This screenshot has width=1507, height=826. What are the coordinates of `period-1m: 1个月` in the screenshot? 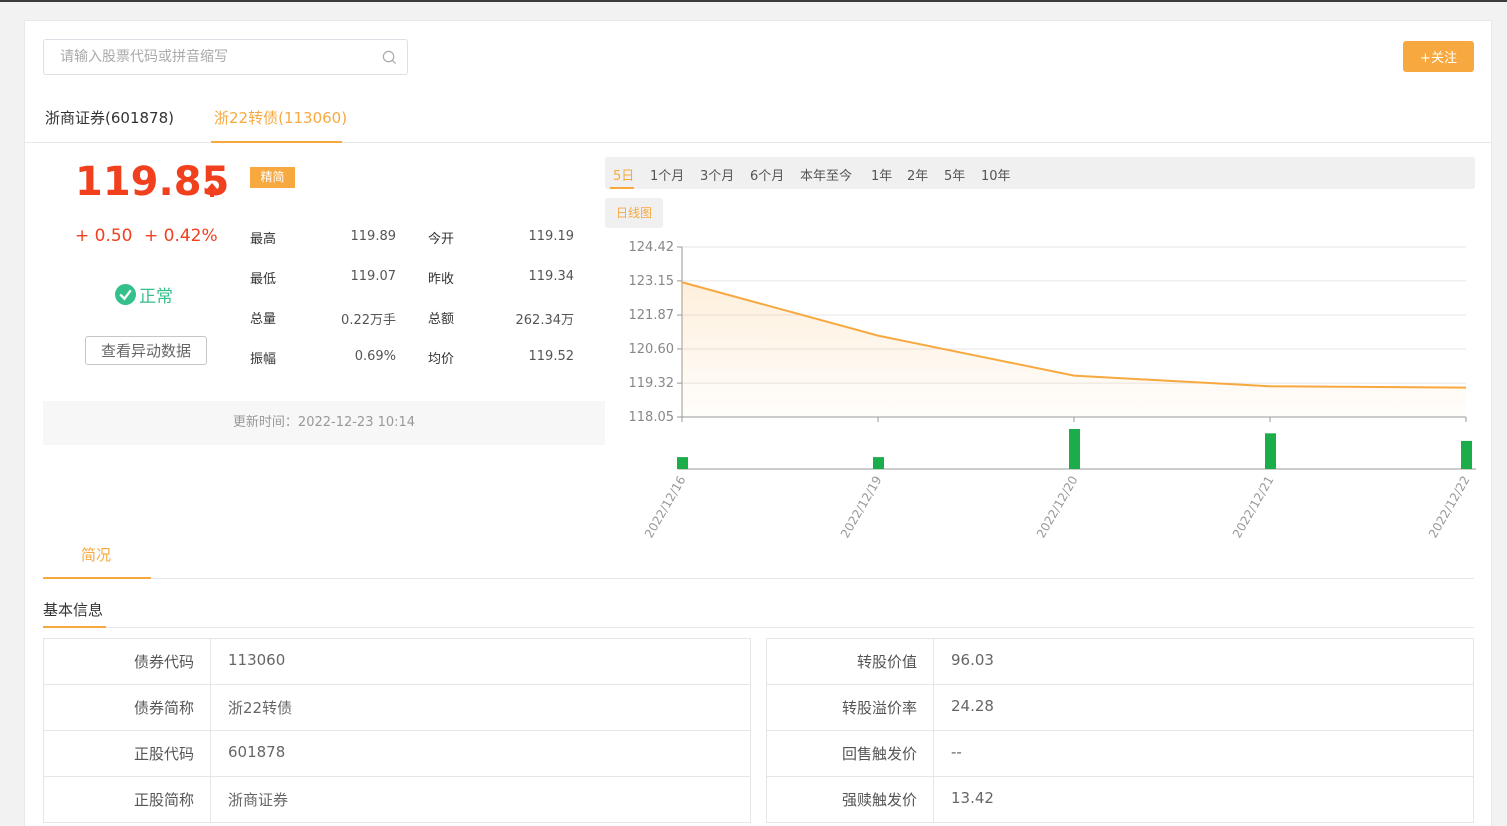 It's located at (667, 174).